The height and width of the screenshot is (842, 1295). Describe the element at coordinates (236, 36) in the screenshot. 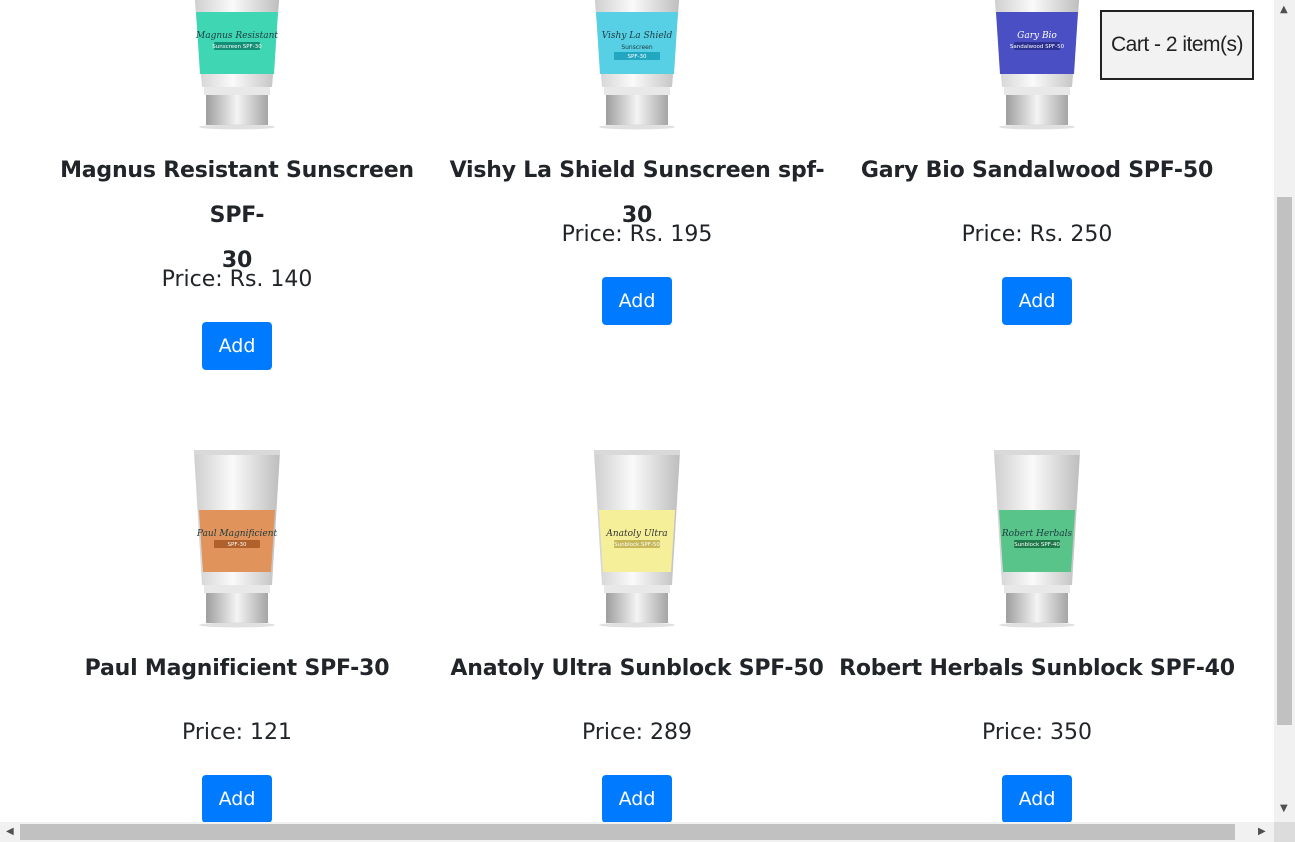

I see `svg-text: Magnus Resistant` at that location.